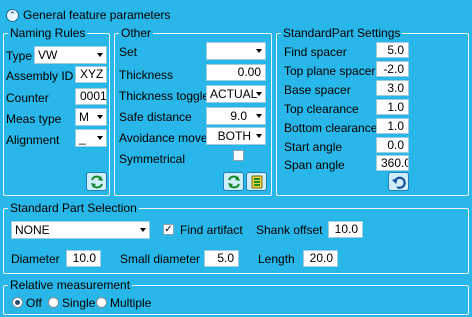 This screenshot has width=472, height=317. Describe the element at coordinates (168, 229) in the screenshot. I see `find-artifact-checkbox: ✓` at that location.